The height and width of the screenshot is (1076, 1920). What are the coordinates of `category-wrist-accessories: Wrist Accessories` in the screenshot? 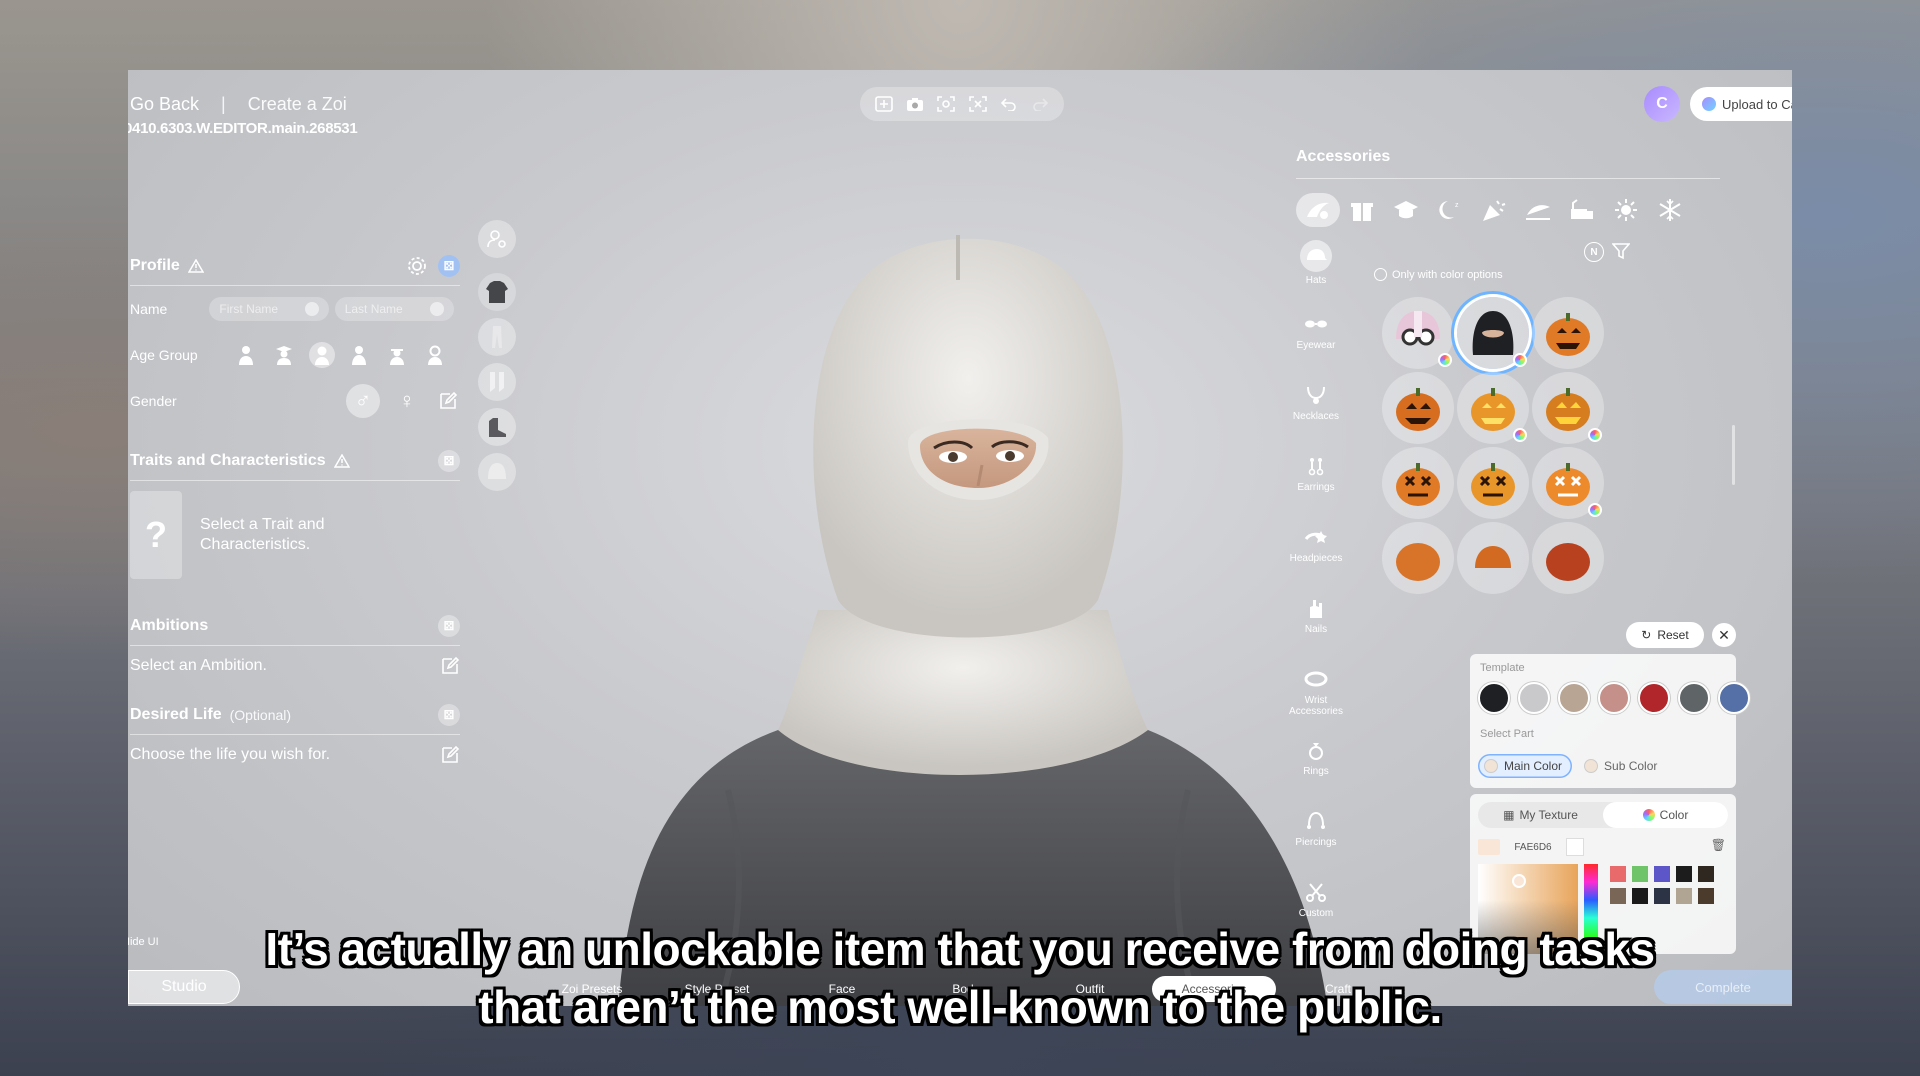 It's located at (1316, 701).